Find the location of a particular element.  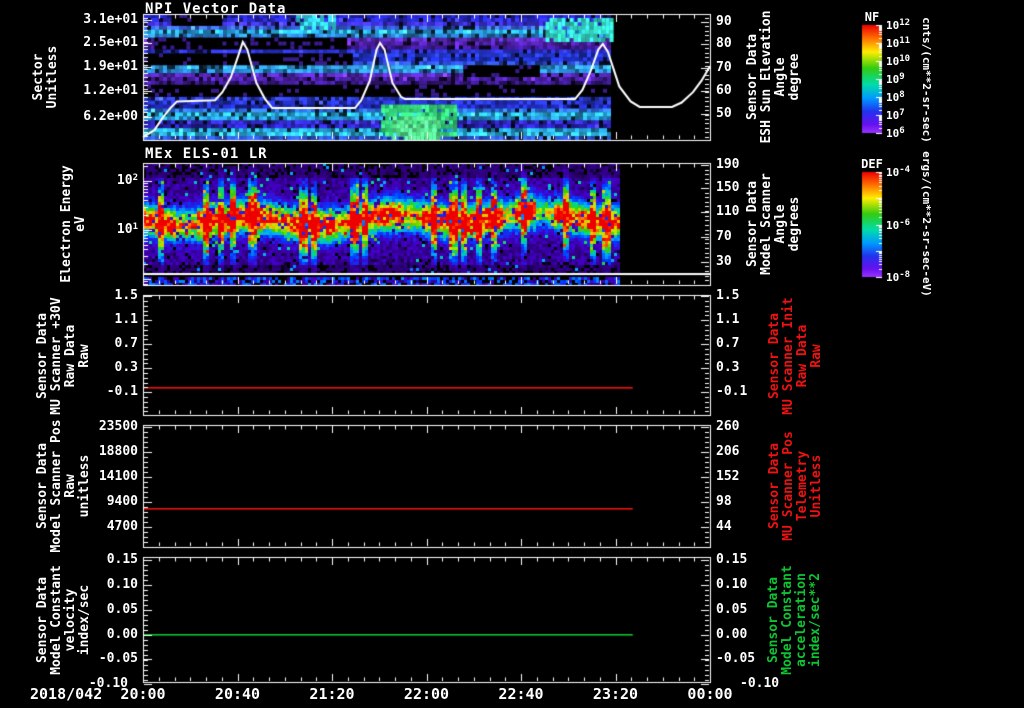

axis-label-right-panel1: Sensor Data ESH Sun Elevation Angle degree is located at coordinates (773, 77).